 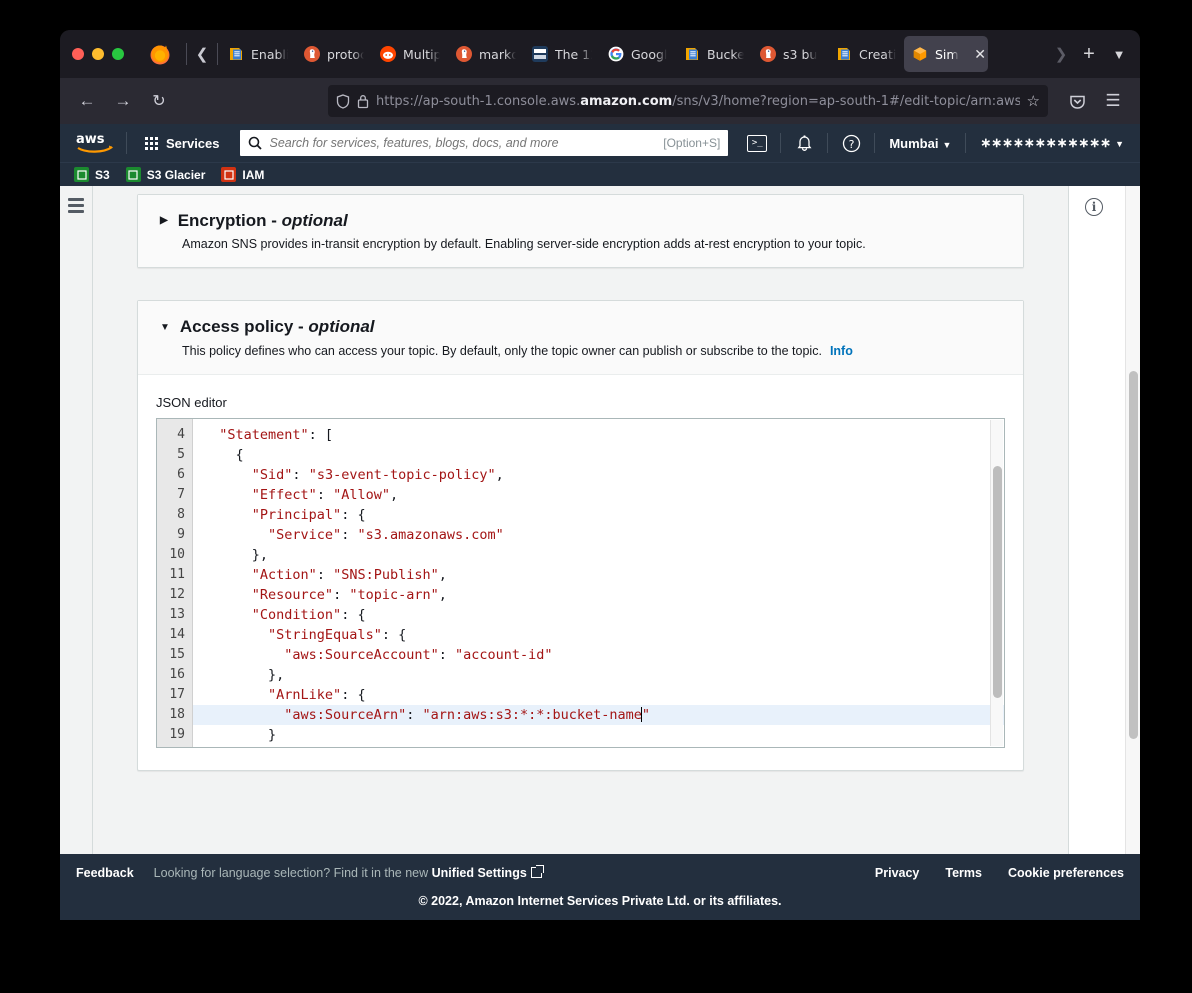 I want to click on reddit-icon, so click(x=388, y=54).